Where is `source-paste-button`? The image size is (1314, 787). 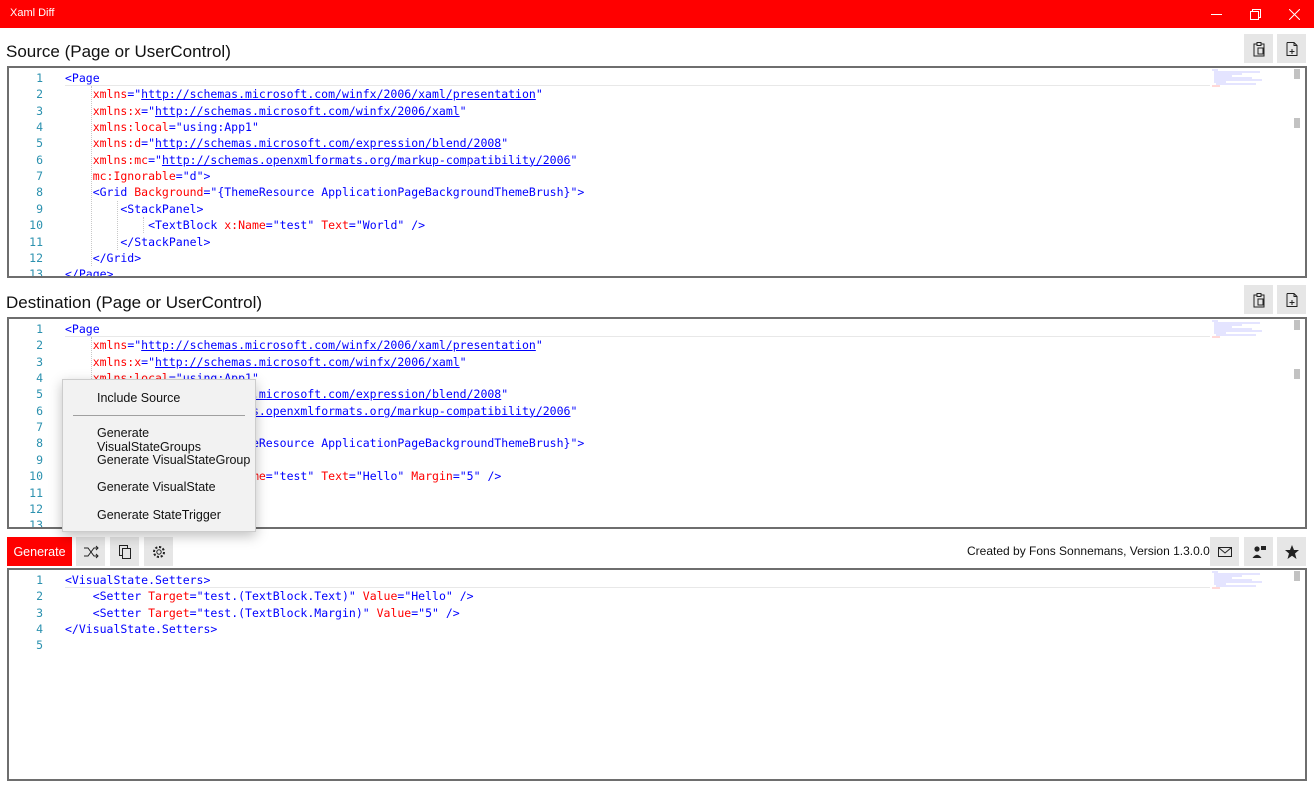
source-paste-button is located at coordinates (1258, 48).